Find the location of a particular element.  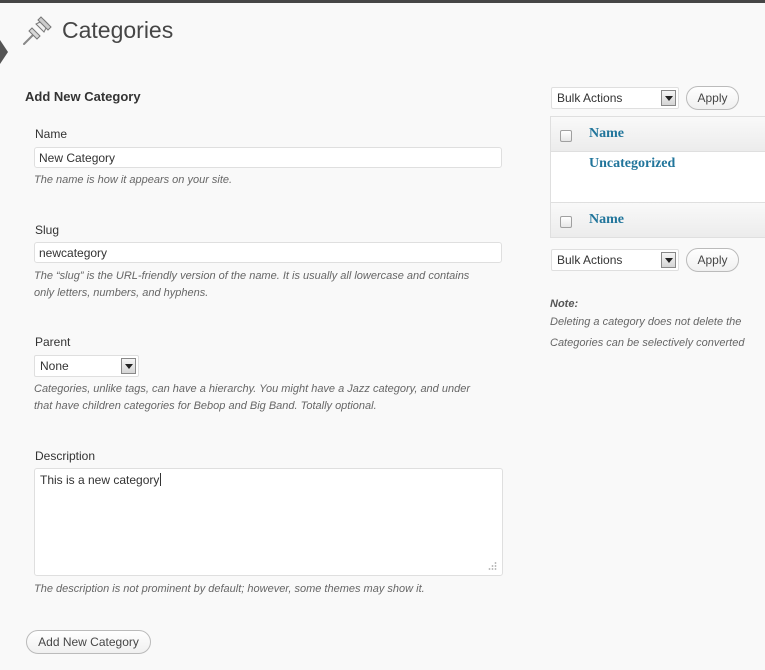

bulk-actions-select-top: Bulk Actions is located at coordinates (615, 98).